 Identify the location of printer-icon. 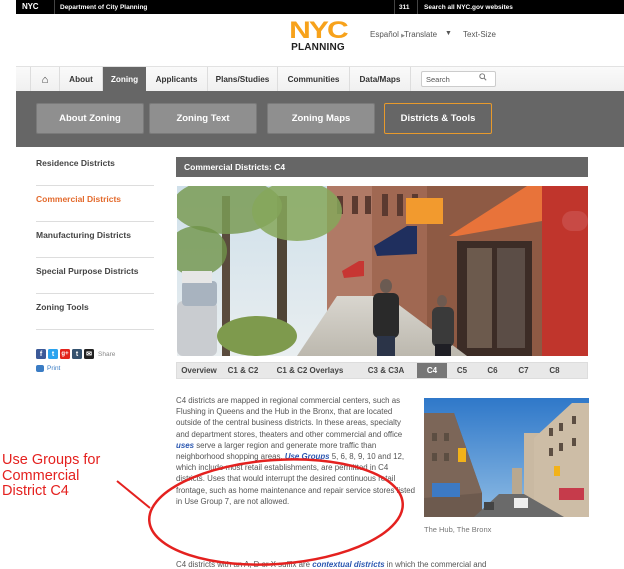
(40, 368).